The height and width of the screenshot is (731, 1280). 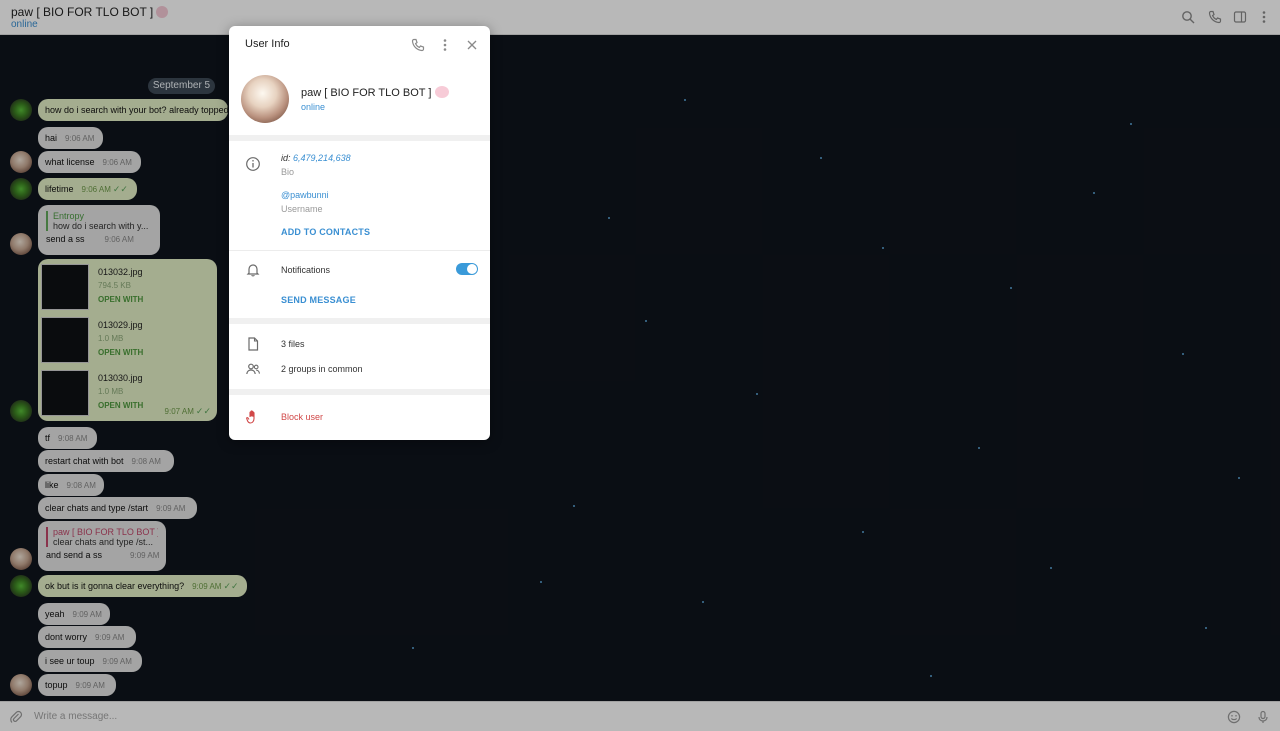 What do you see at coordinates (472, 45) in the screenshot?
I see `close-icon` at bounding box center [472, 45].